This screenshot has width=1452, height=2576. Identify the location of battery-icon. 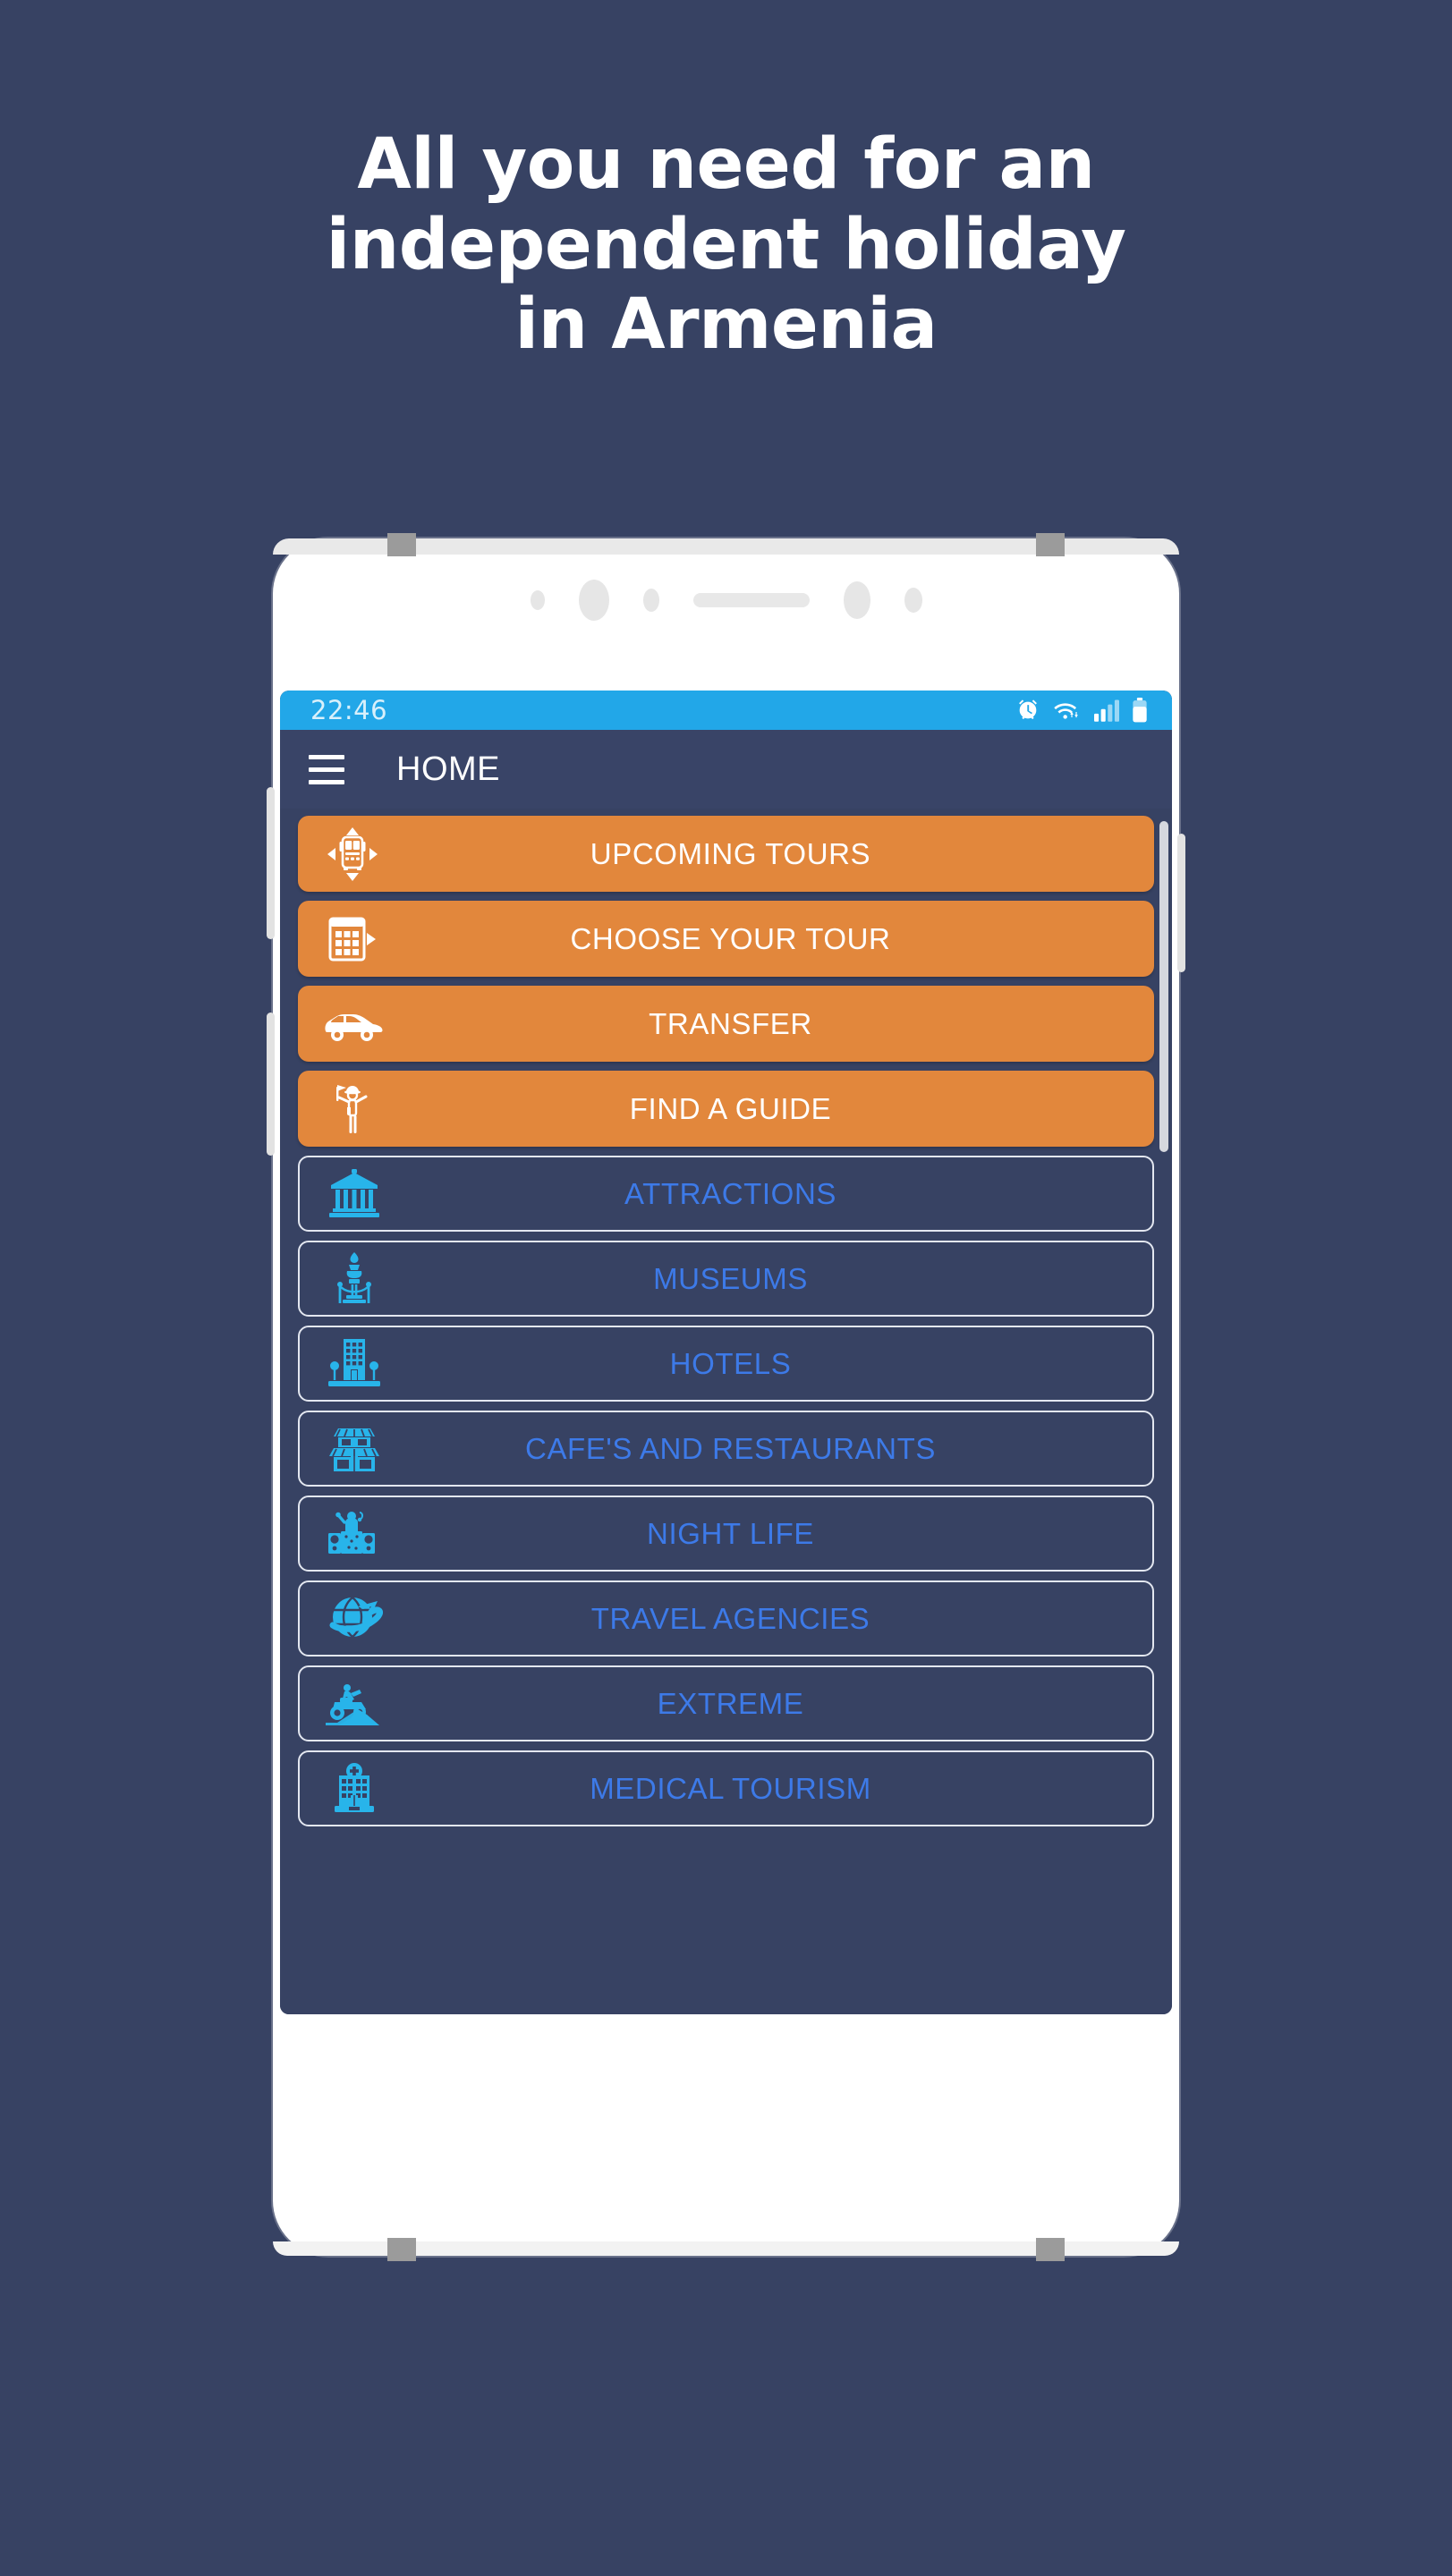
(1140, 710).